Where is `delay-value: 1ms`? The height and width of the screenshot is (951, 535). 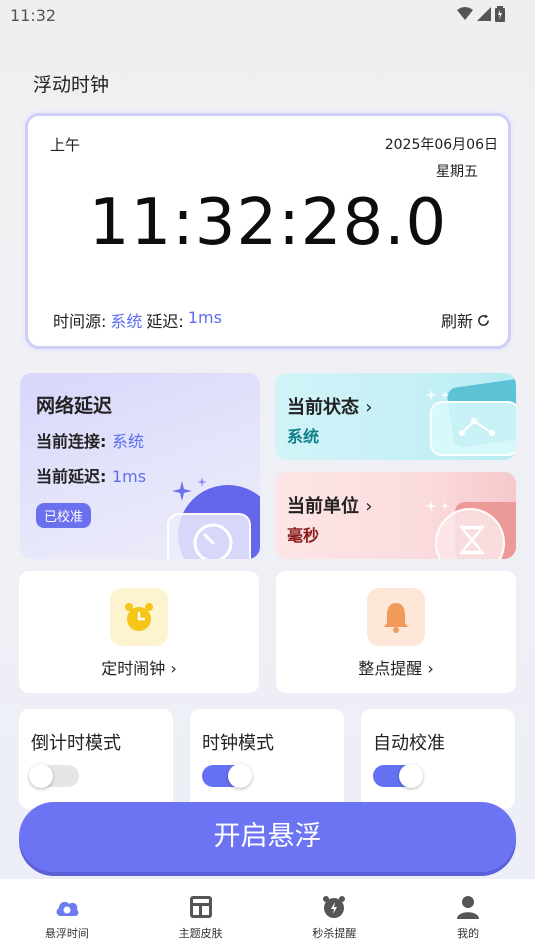
delay-value: 1ms is located at coordinates (204, 317).